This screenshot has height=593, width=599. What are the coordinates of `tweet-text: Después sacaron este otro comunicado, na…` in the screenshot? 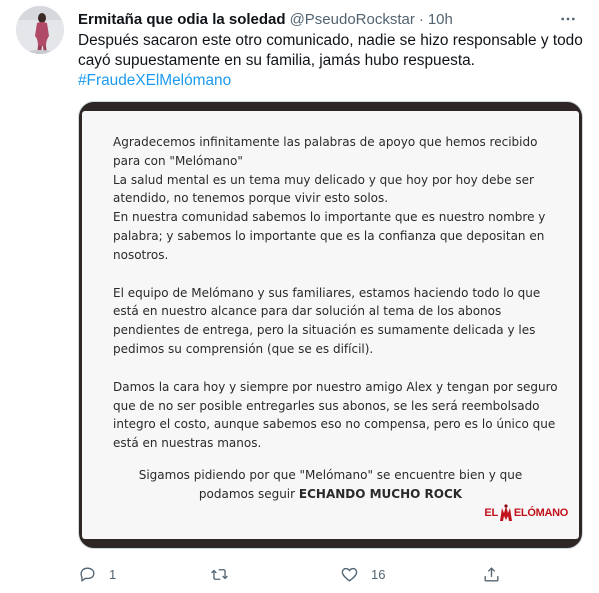 It's located at (330, 61).